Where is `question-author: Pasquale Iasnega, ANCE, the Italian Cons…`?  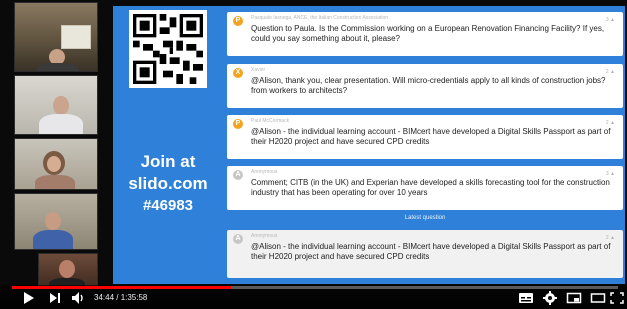
question-author: Pasquale Iasnega, ANCE, the Italian Cons… is located at coordinates (320, 18).